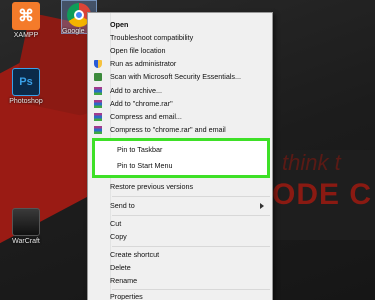  What do you see at coordinates (143, 63) in the screenshot?
I see `menu-item-label: Run as administrator` at bounding box center [143, 63].